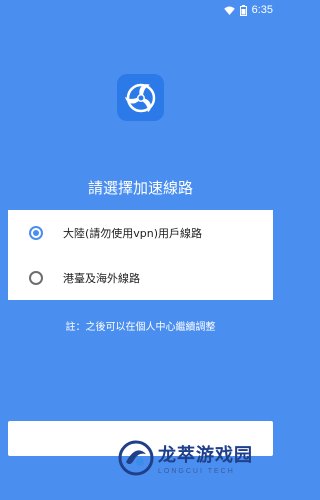 The height and width of the screenshot is (500, 320). What do you see at coordinates (243, 10) in the screenshot?
I see `battery-icon` at bounding box center [243, 10].